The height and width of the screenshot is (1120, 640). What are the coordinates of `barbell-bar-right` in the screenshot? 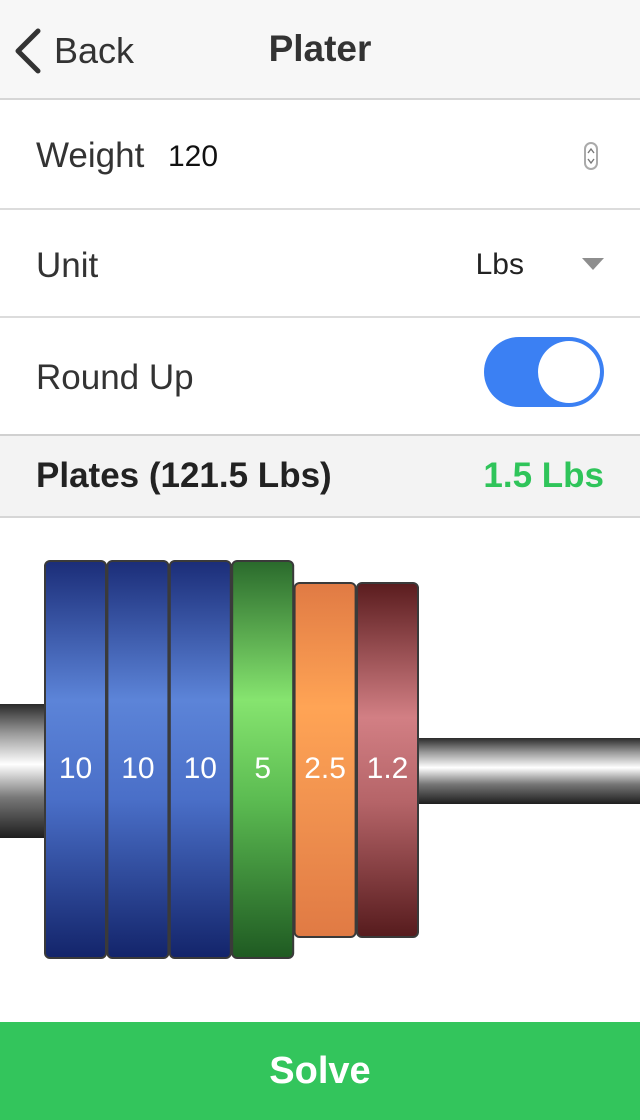 It's located at (527, 771).